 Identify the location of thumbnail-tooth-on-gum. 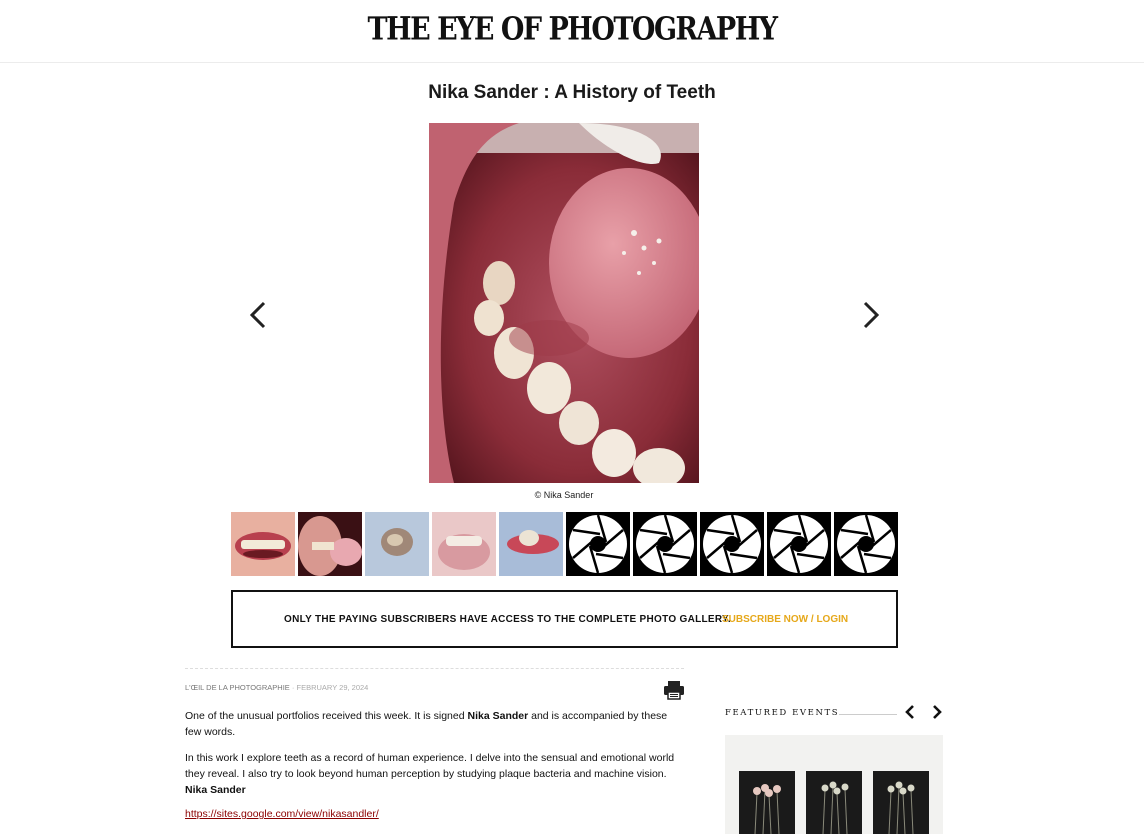
(531, 544).